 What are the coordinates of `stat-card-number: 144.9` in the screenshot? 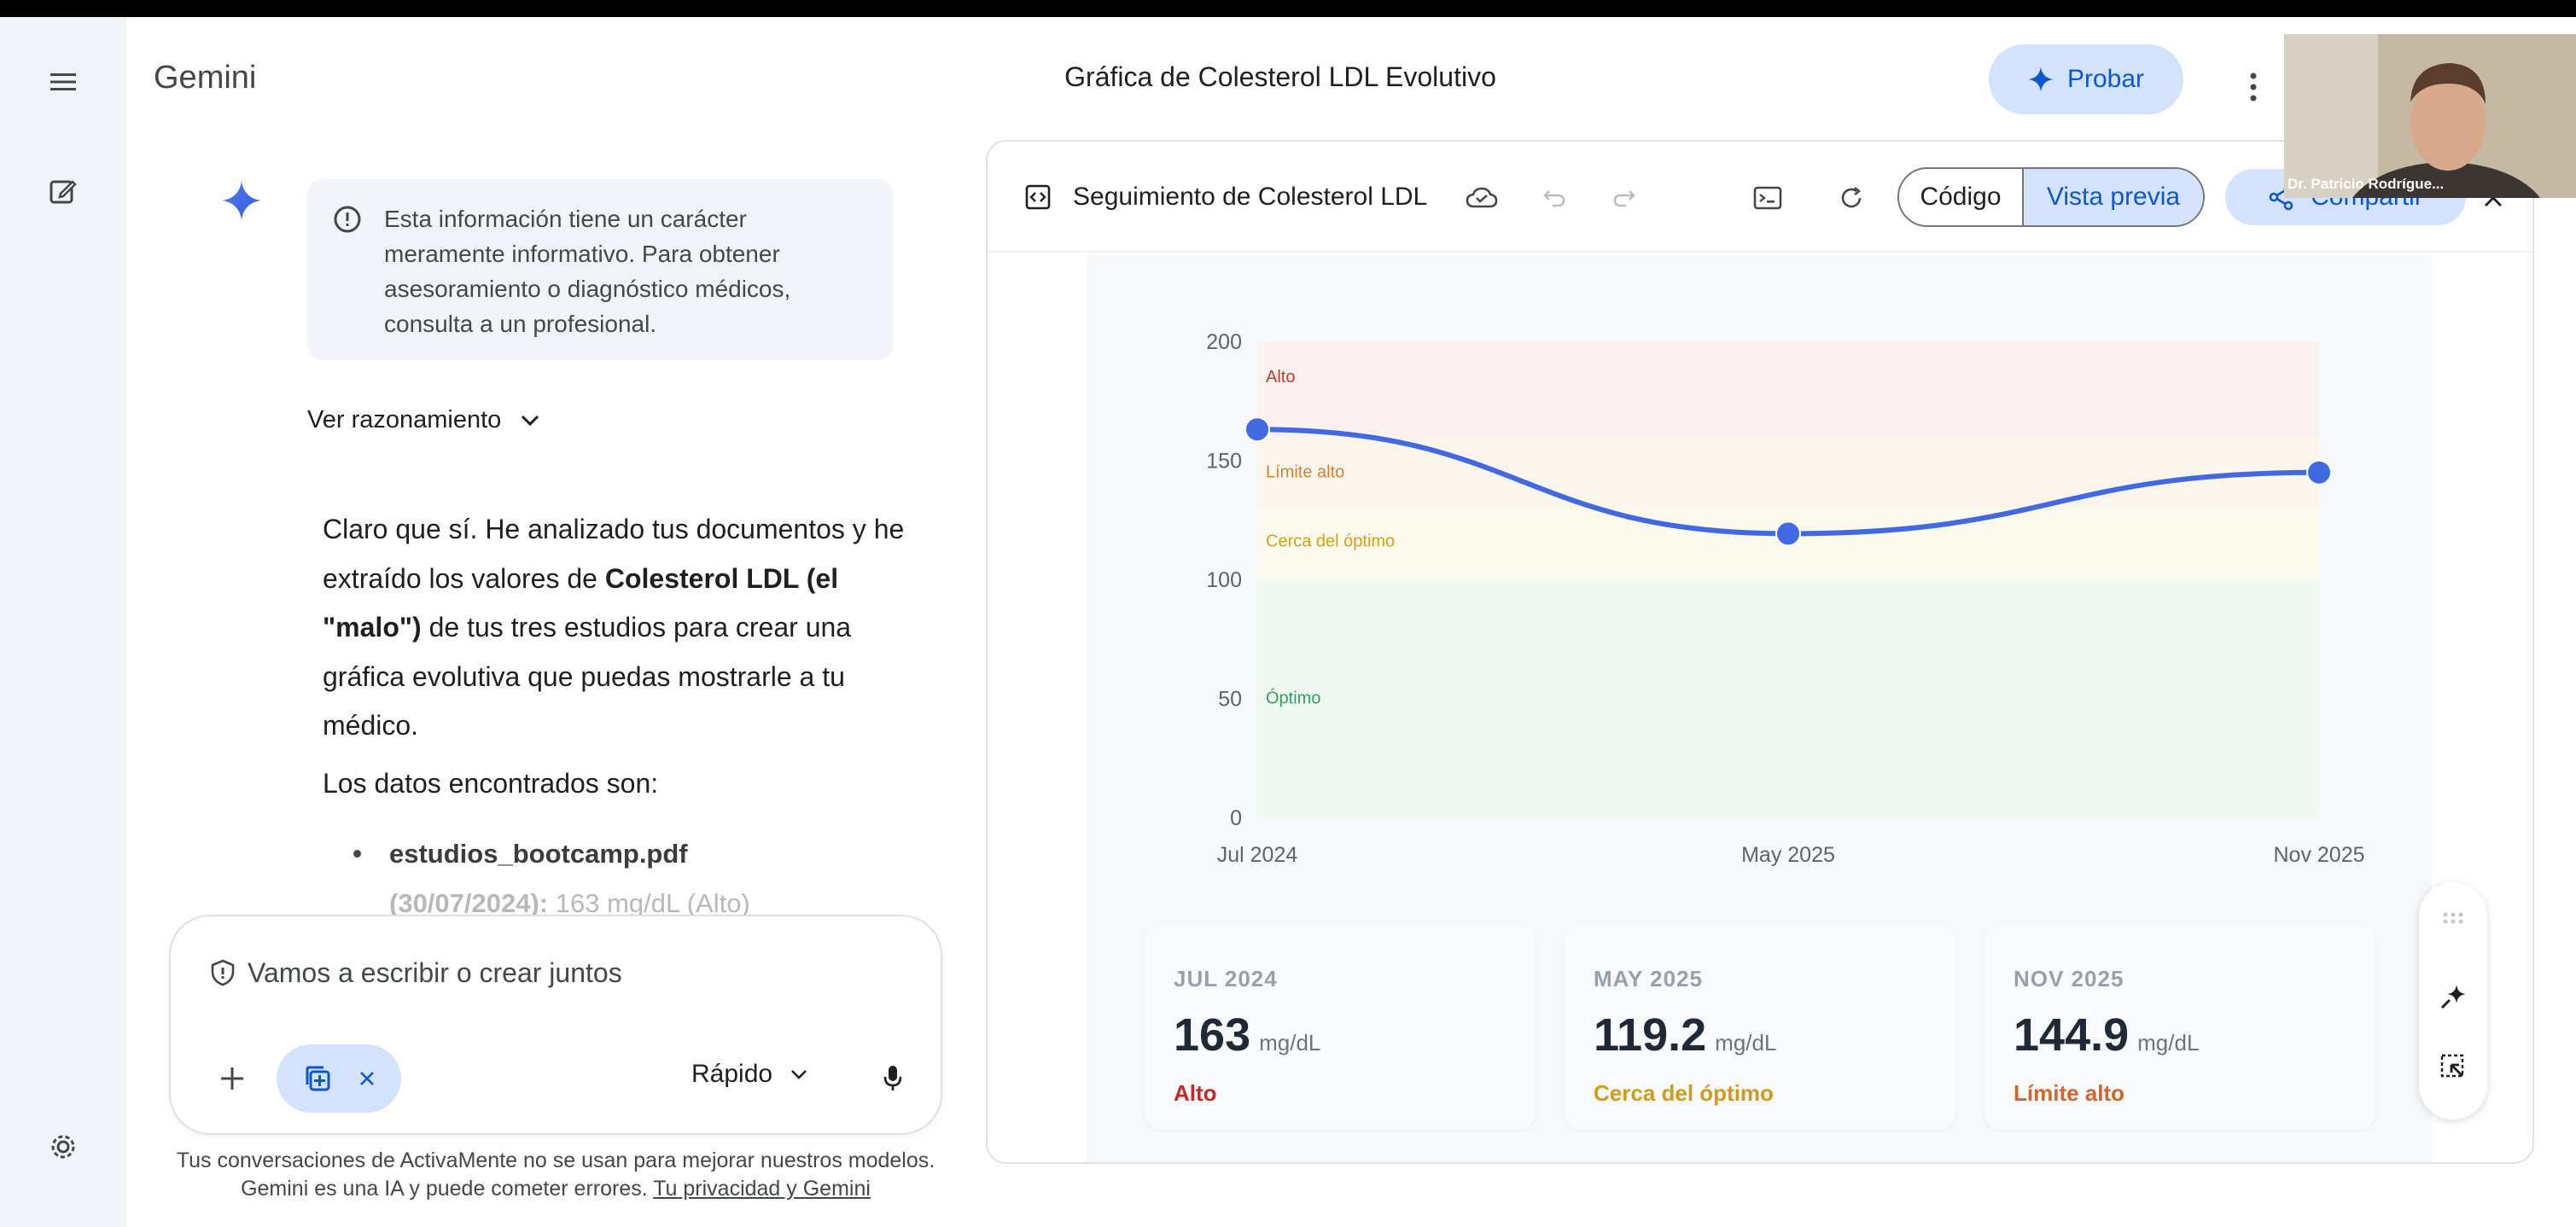 It's located at (2072, 1035).